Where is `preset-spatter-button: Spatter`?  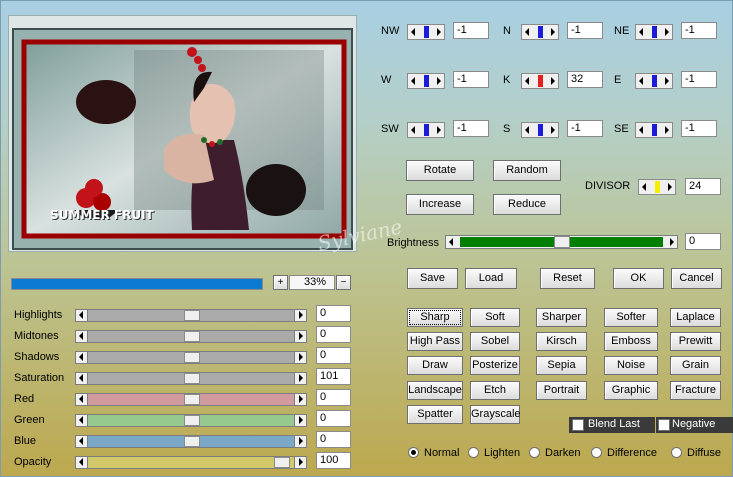
preset-spatter-button: Spatter is located at coordinates (435, 414).